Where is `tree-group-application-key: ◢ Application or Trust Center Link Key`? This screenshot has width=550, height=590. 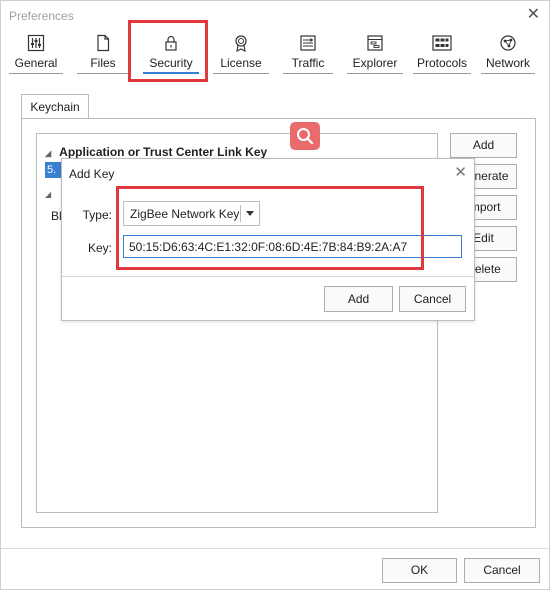
tree-group-application-key: ◢ Application or Trust Center Link Key is located at coordinates (156, 152).